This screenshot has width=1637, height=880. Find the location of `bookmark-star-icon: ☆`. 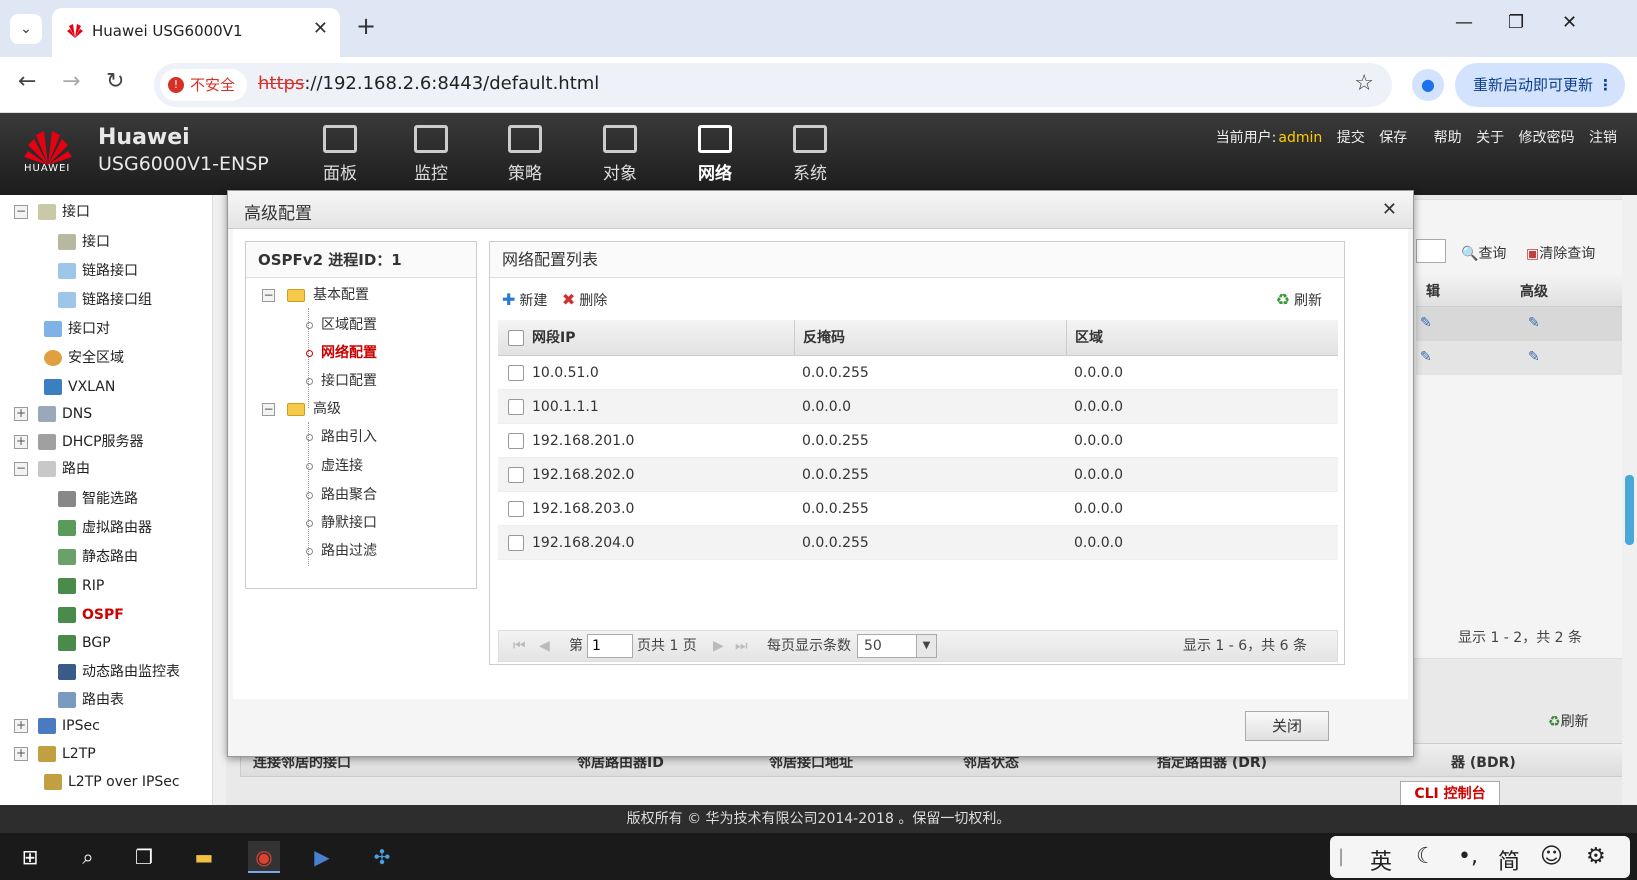

bookmark-star-icon: ☆ is located at coordinates (1364, 83).